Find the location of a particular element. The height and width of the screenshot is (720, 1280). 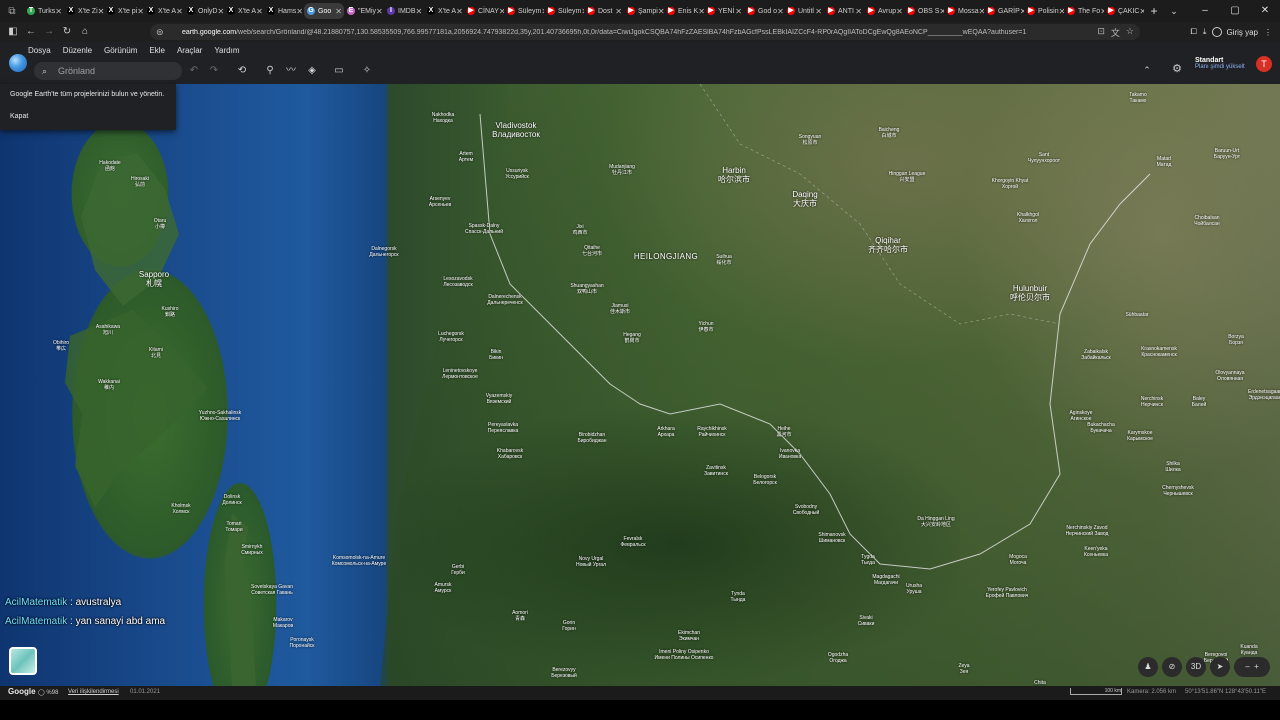

maximize-button: ▢ is located at coordinates (1235, 11).